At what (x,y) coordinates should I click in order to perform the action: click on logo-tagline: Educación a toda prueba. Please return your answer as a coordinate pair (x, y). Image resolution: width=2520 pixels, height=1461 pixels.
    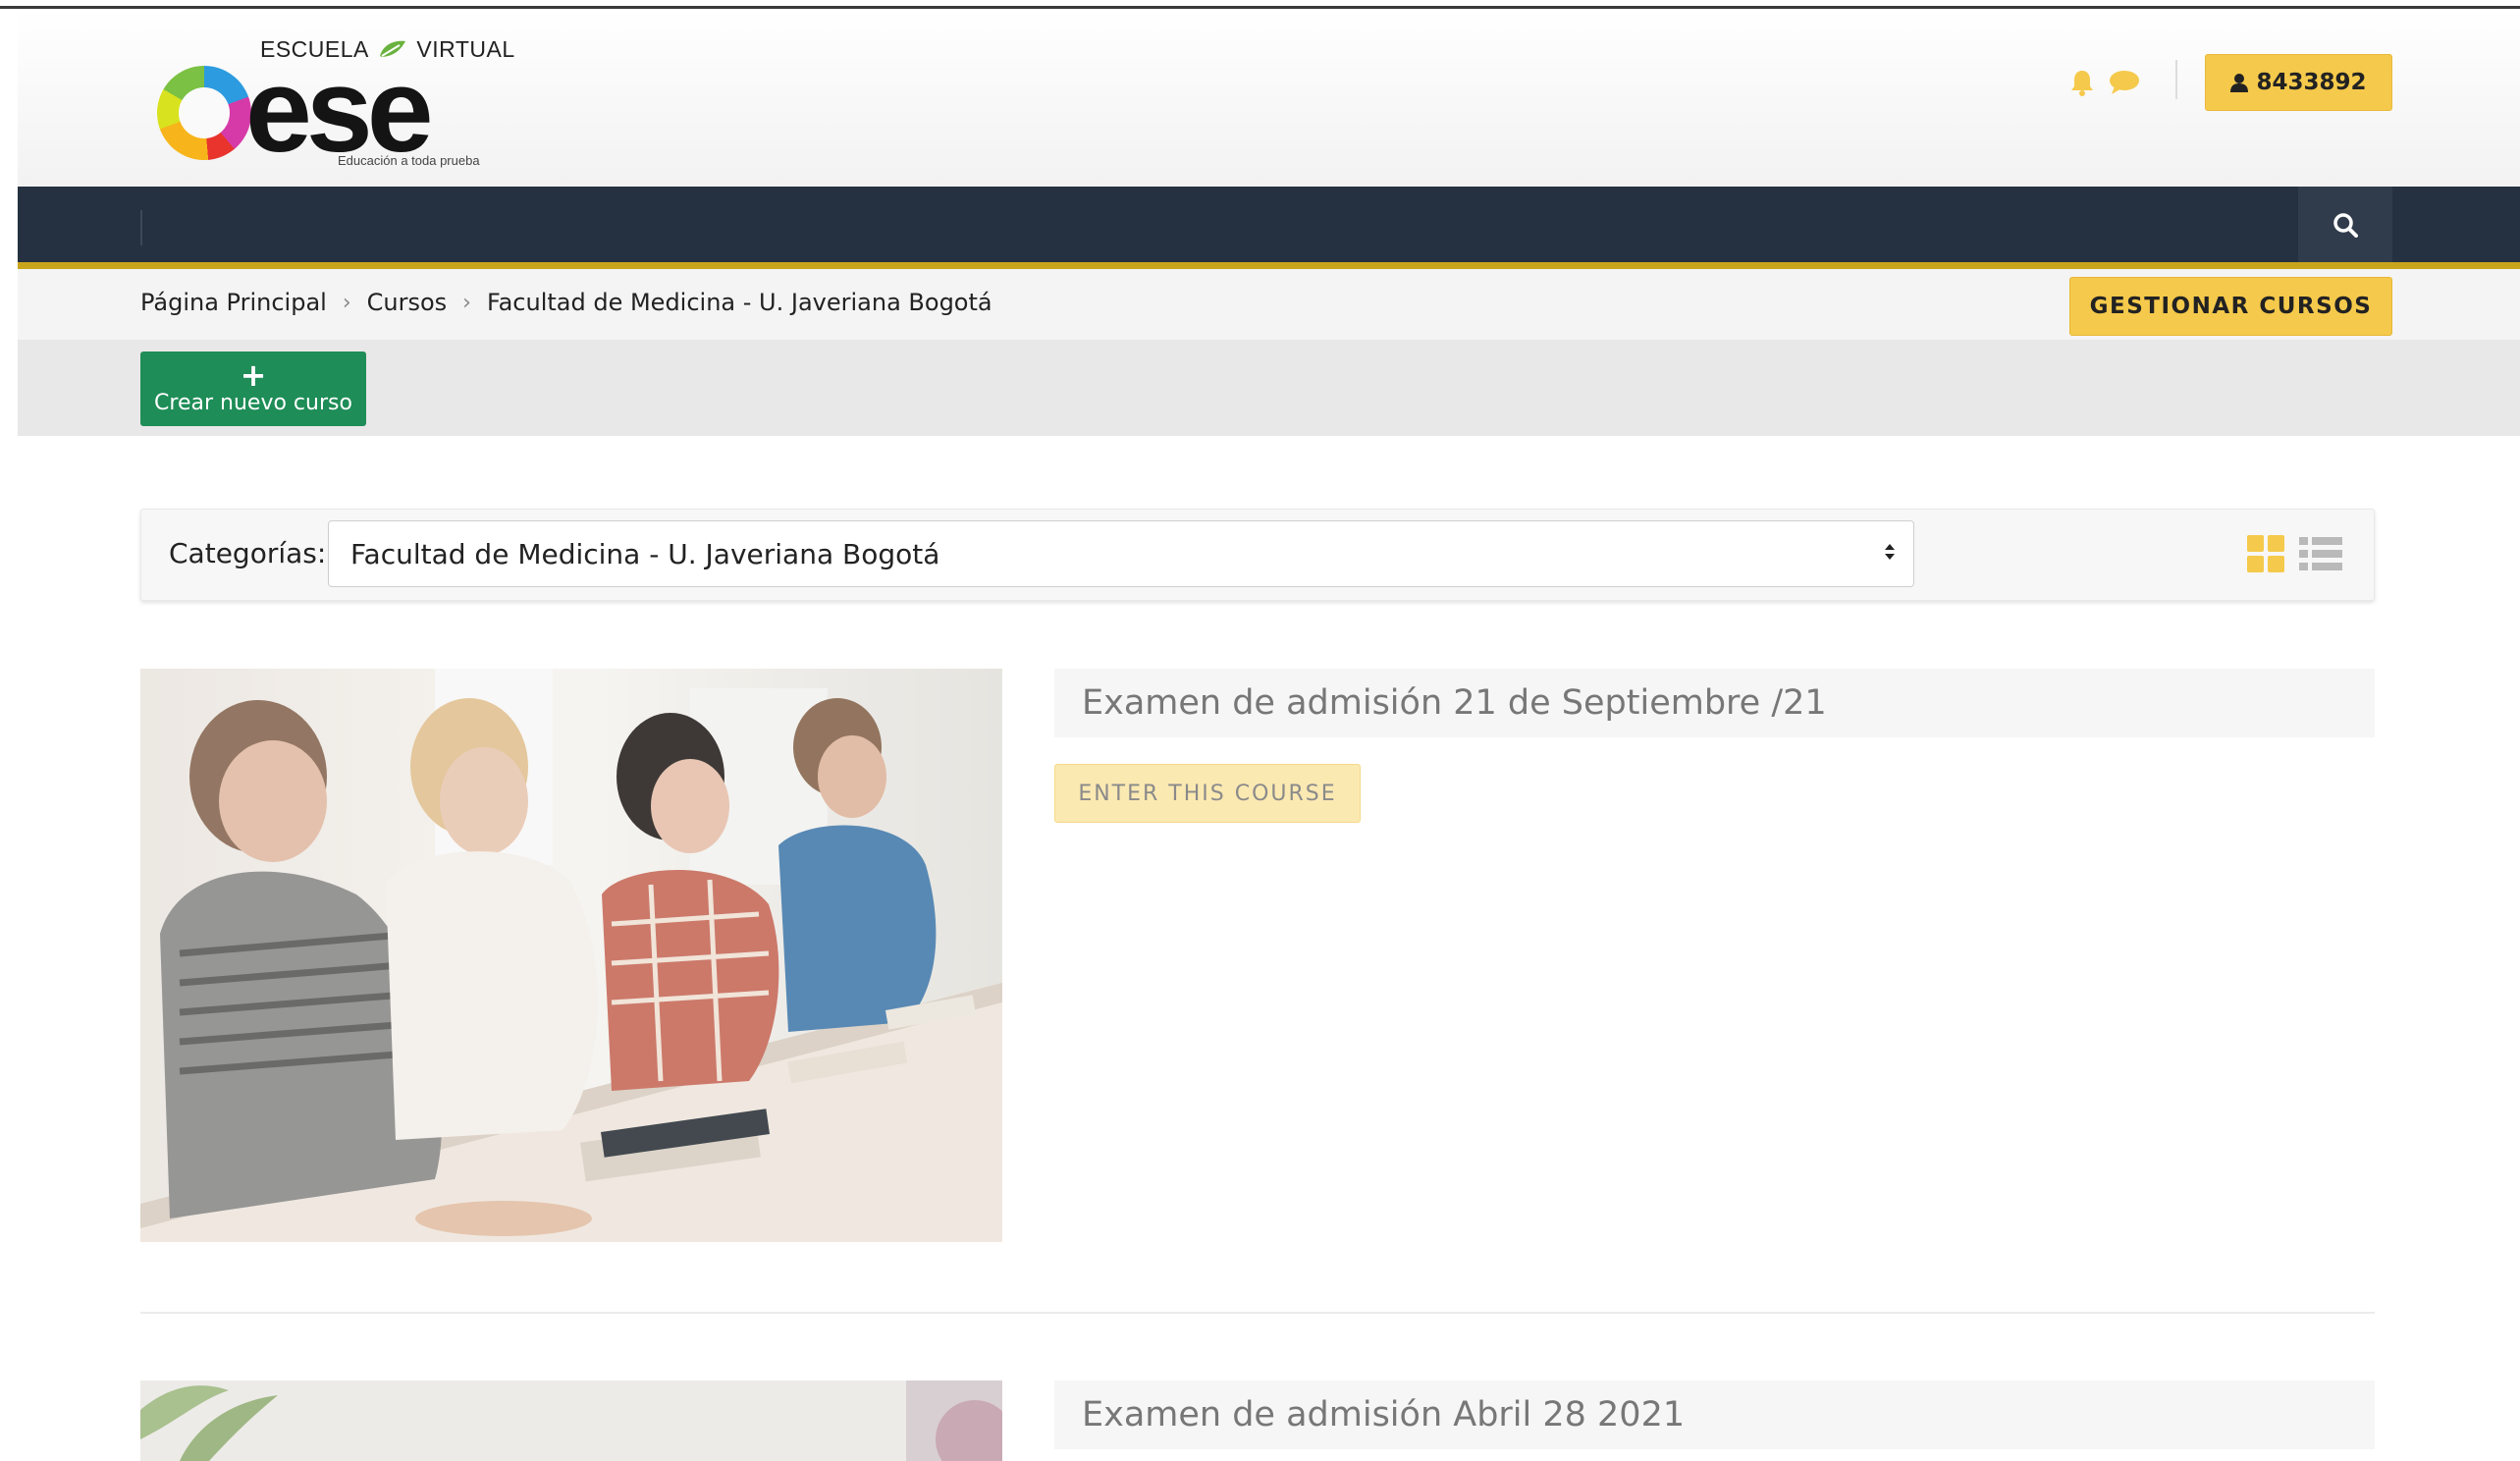
    Looking at the image, I should click on (409, 160).